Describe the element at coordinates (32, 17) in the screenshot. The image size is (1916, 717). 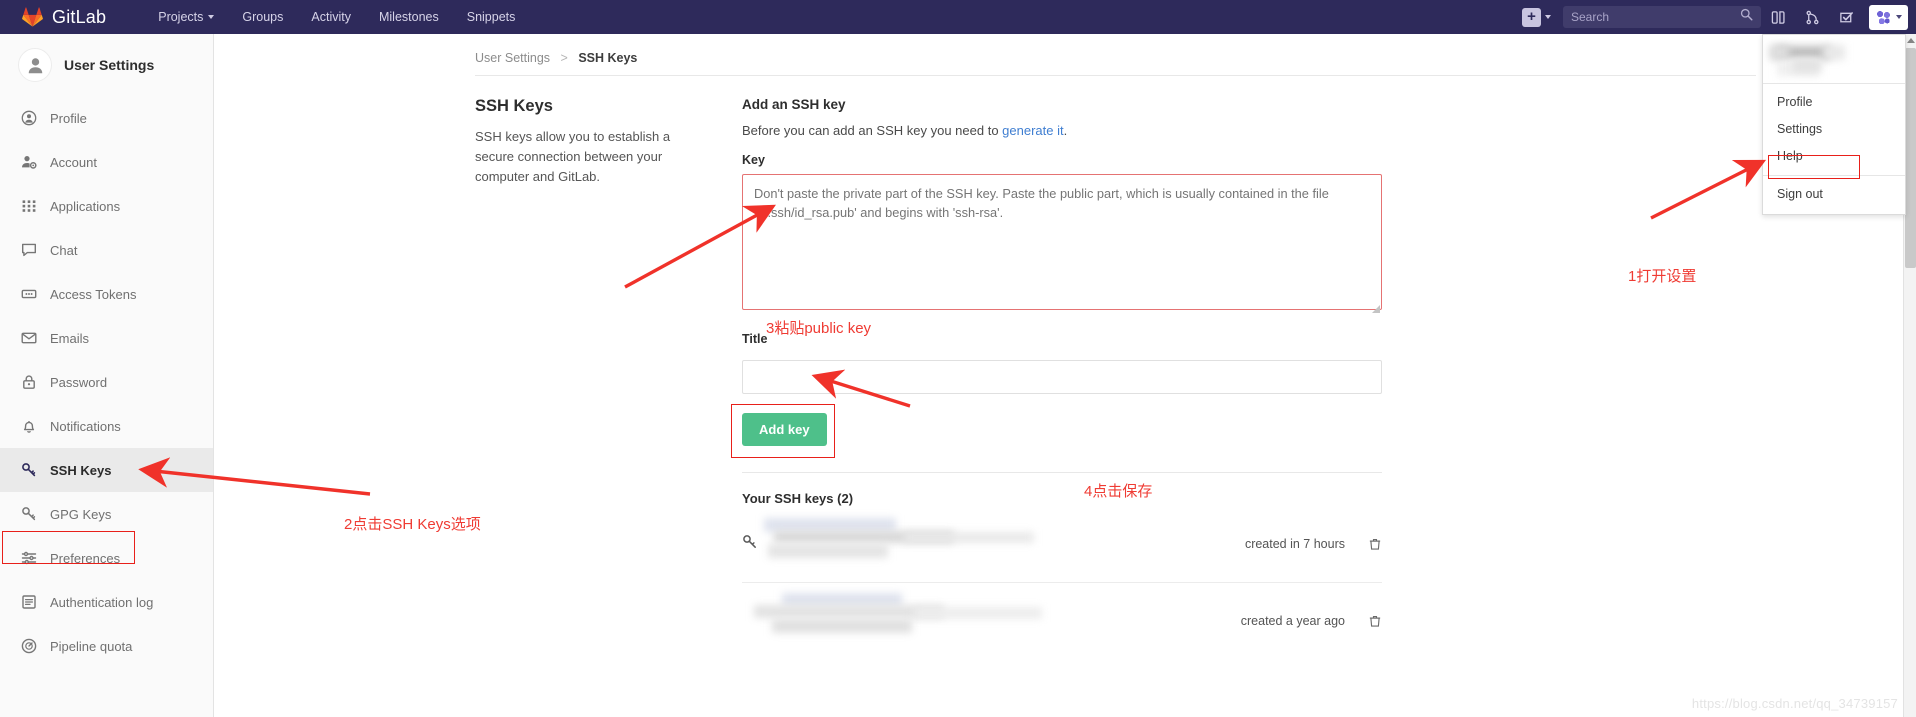
I see `gitlab-fox-icon` at that location.